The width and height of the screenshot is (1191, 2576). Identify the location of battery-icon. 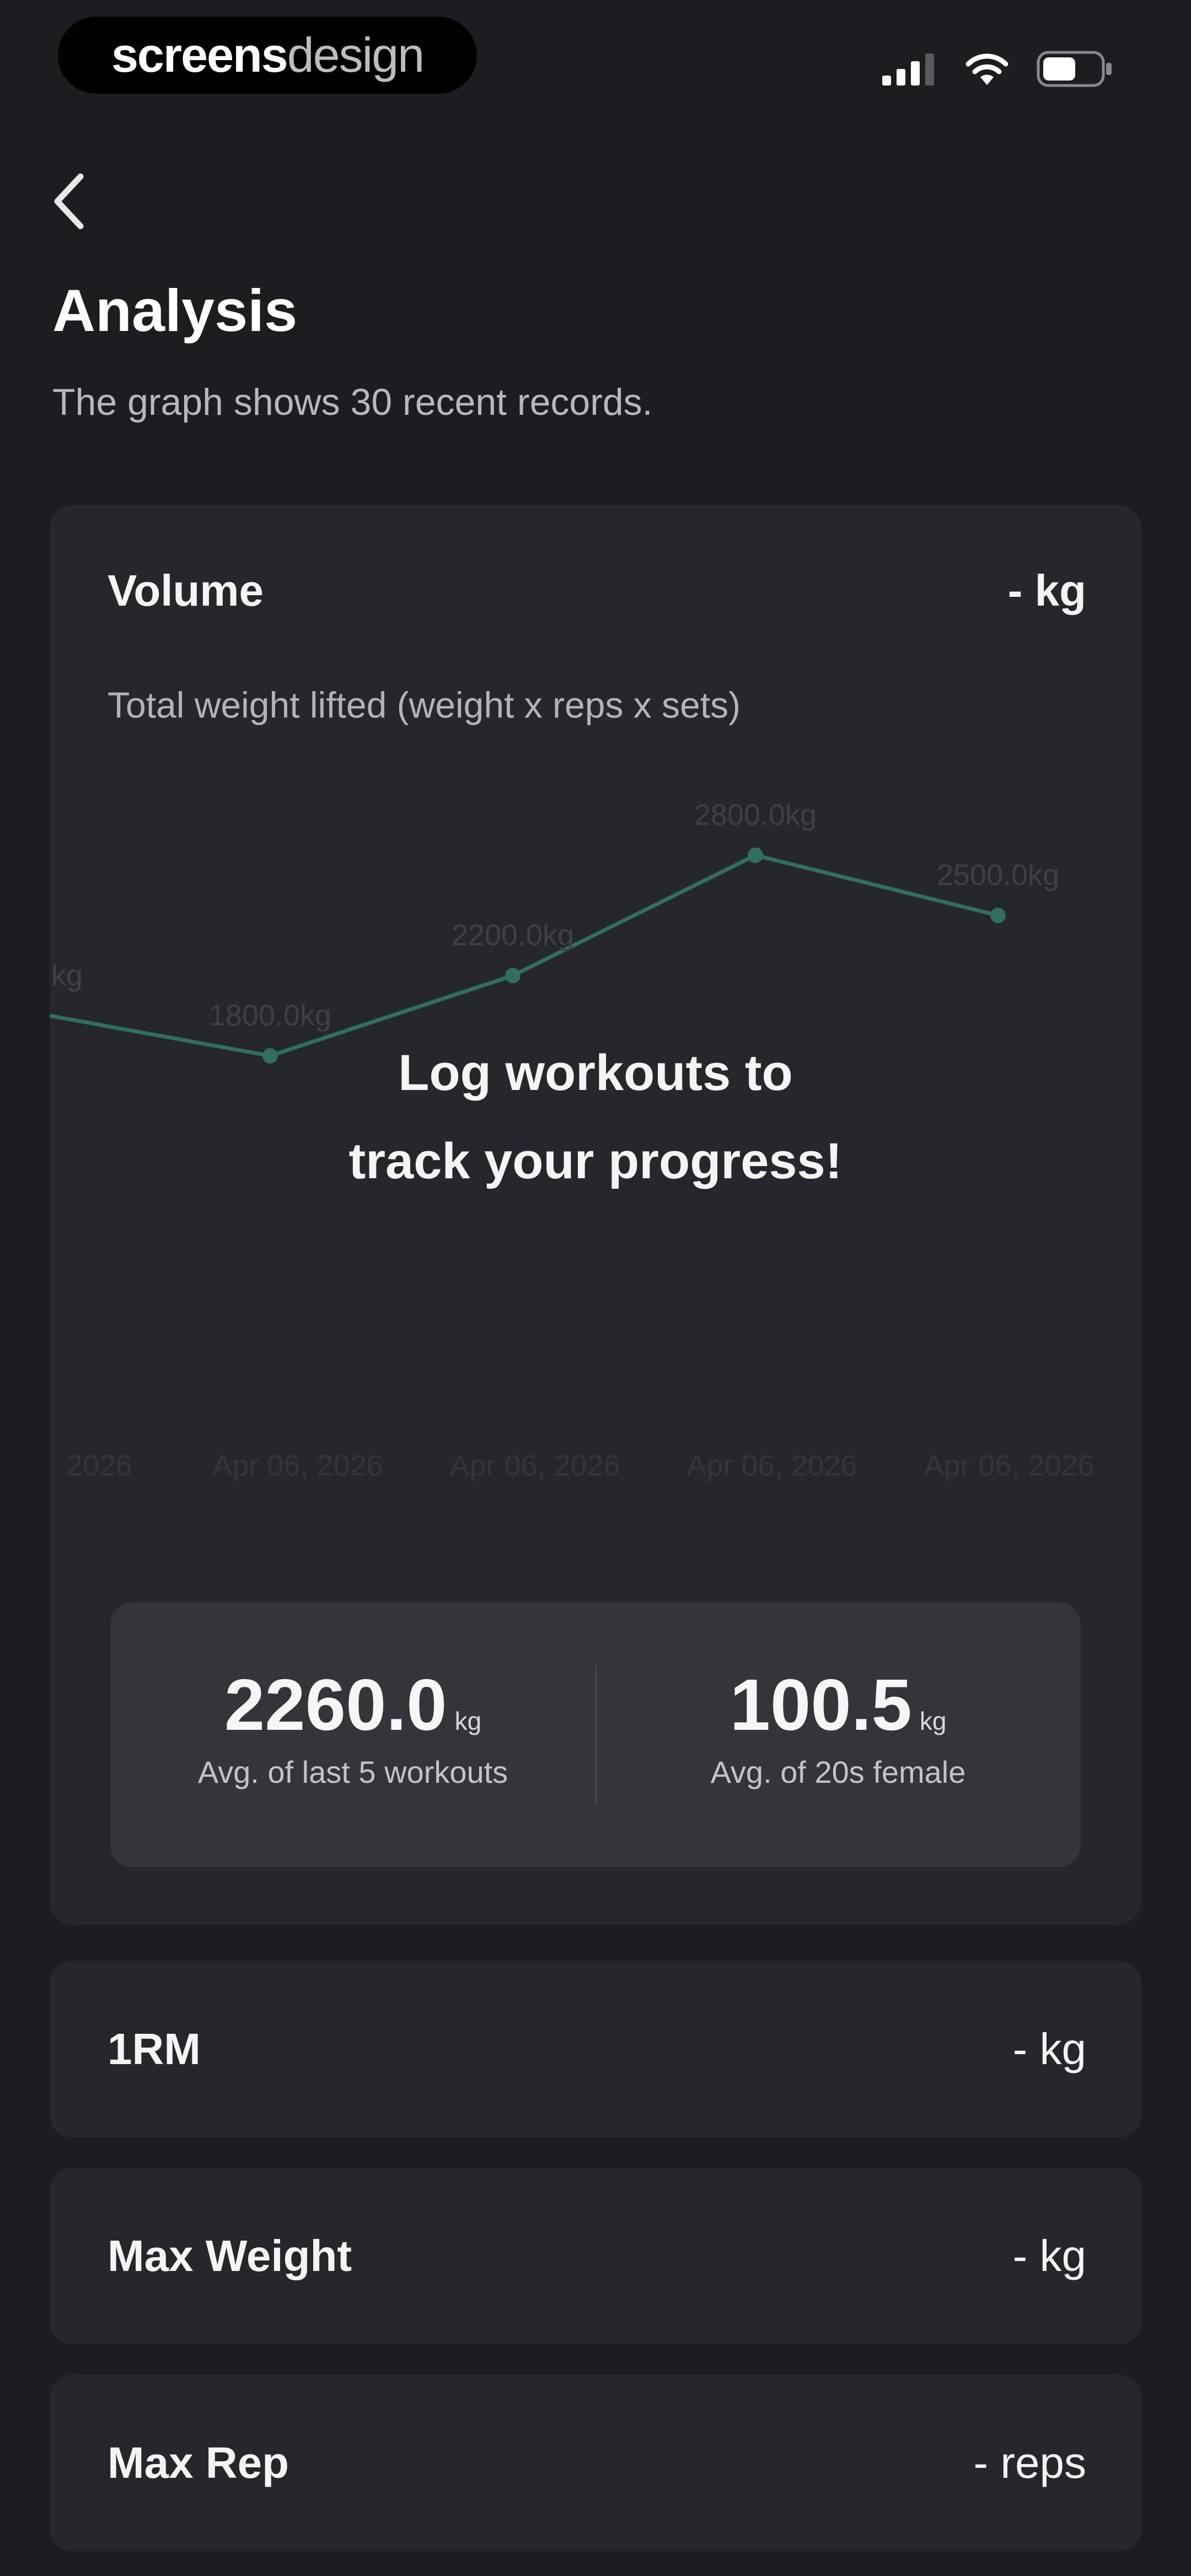
(1074, 69).